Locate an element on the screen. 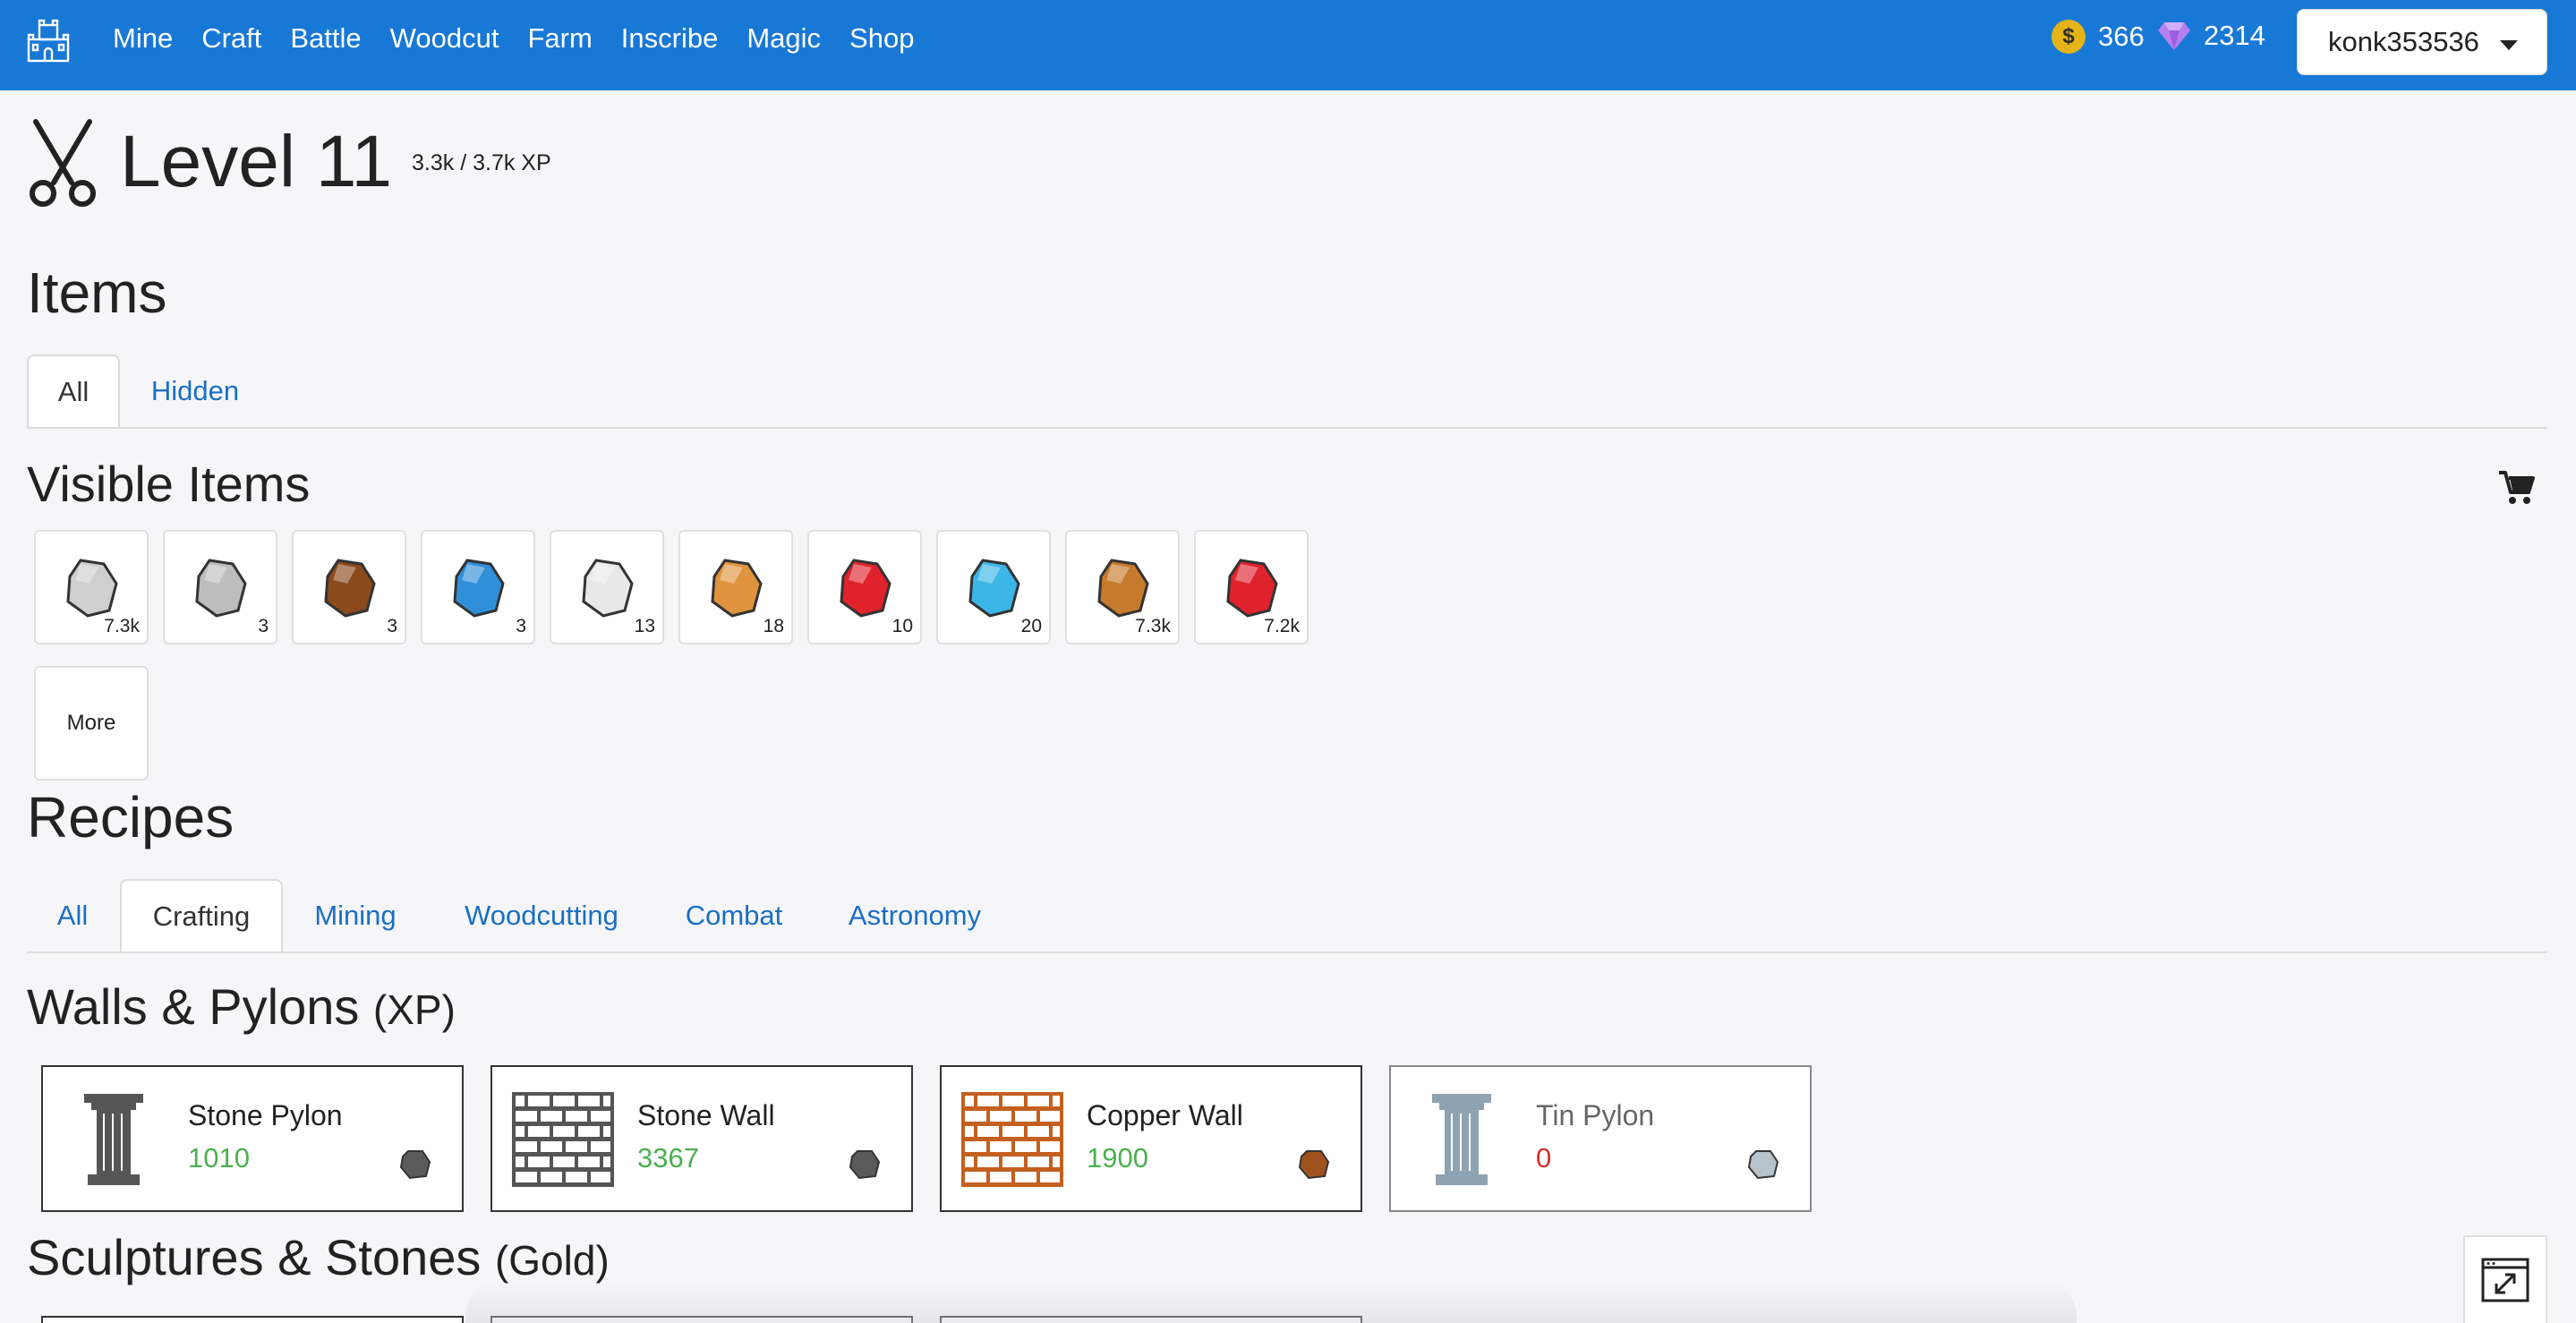  expand-icon is located at coordinates (2505, 1280).